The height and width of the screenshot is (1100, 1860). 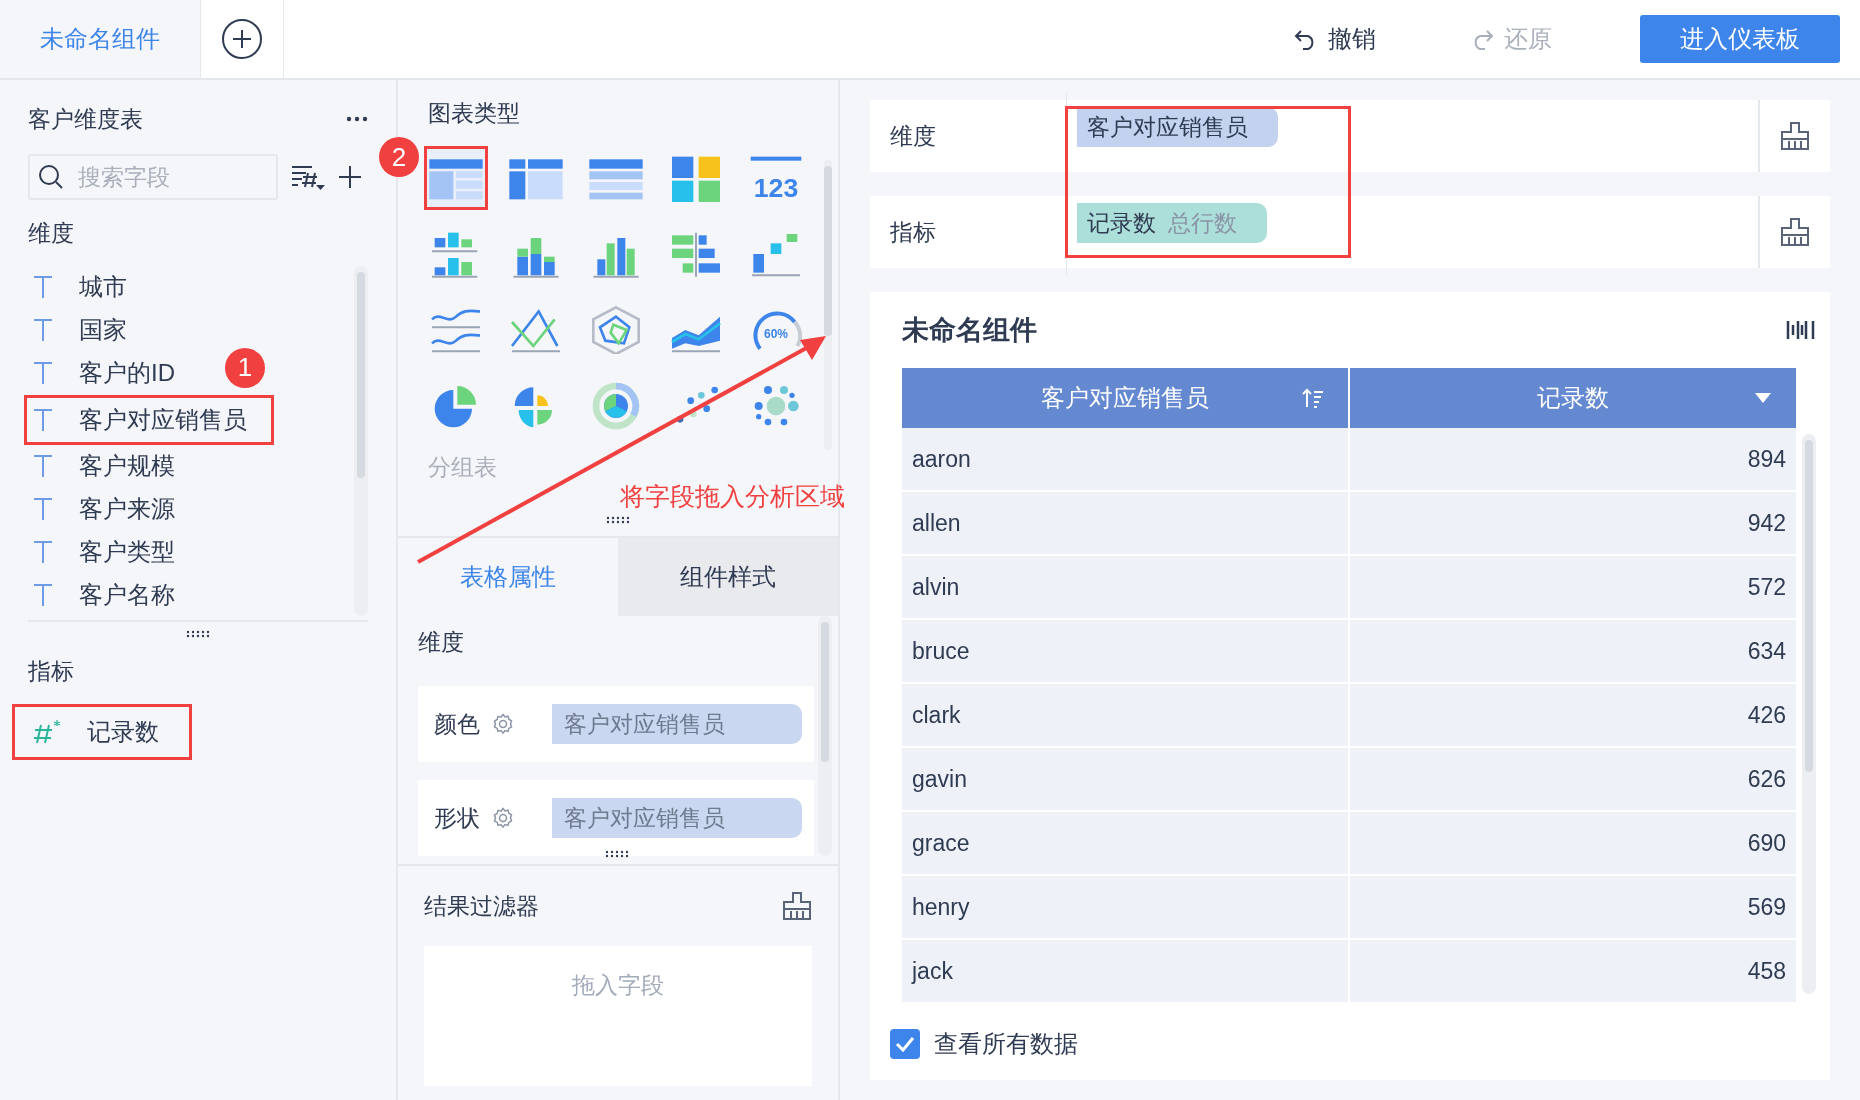 I want to click on search-icon, so click(x=51, y=177).